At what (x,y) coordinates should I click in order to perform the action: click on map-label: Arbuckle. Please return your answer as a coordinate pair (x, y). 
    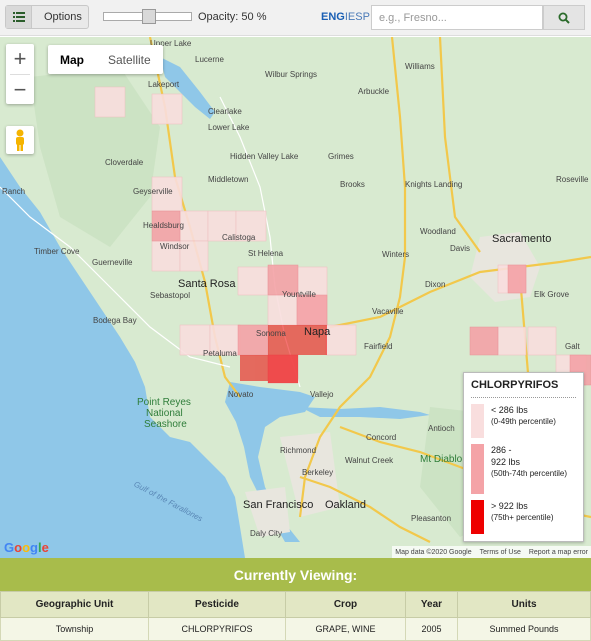
    Looking at the image, I should click on (374, 91).